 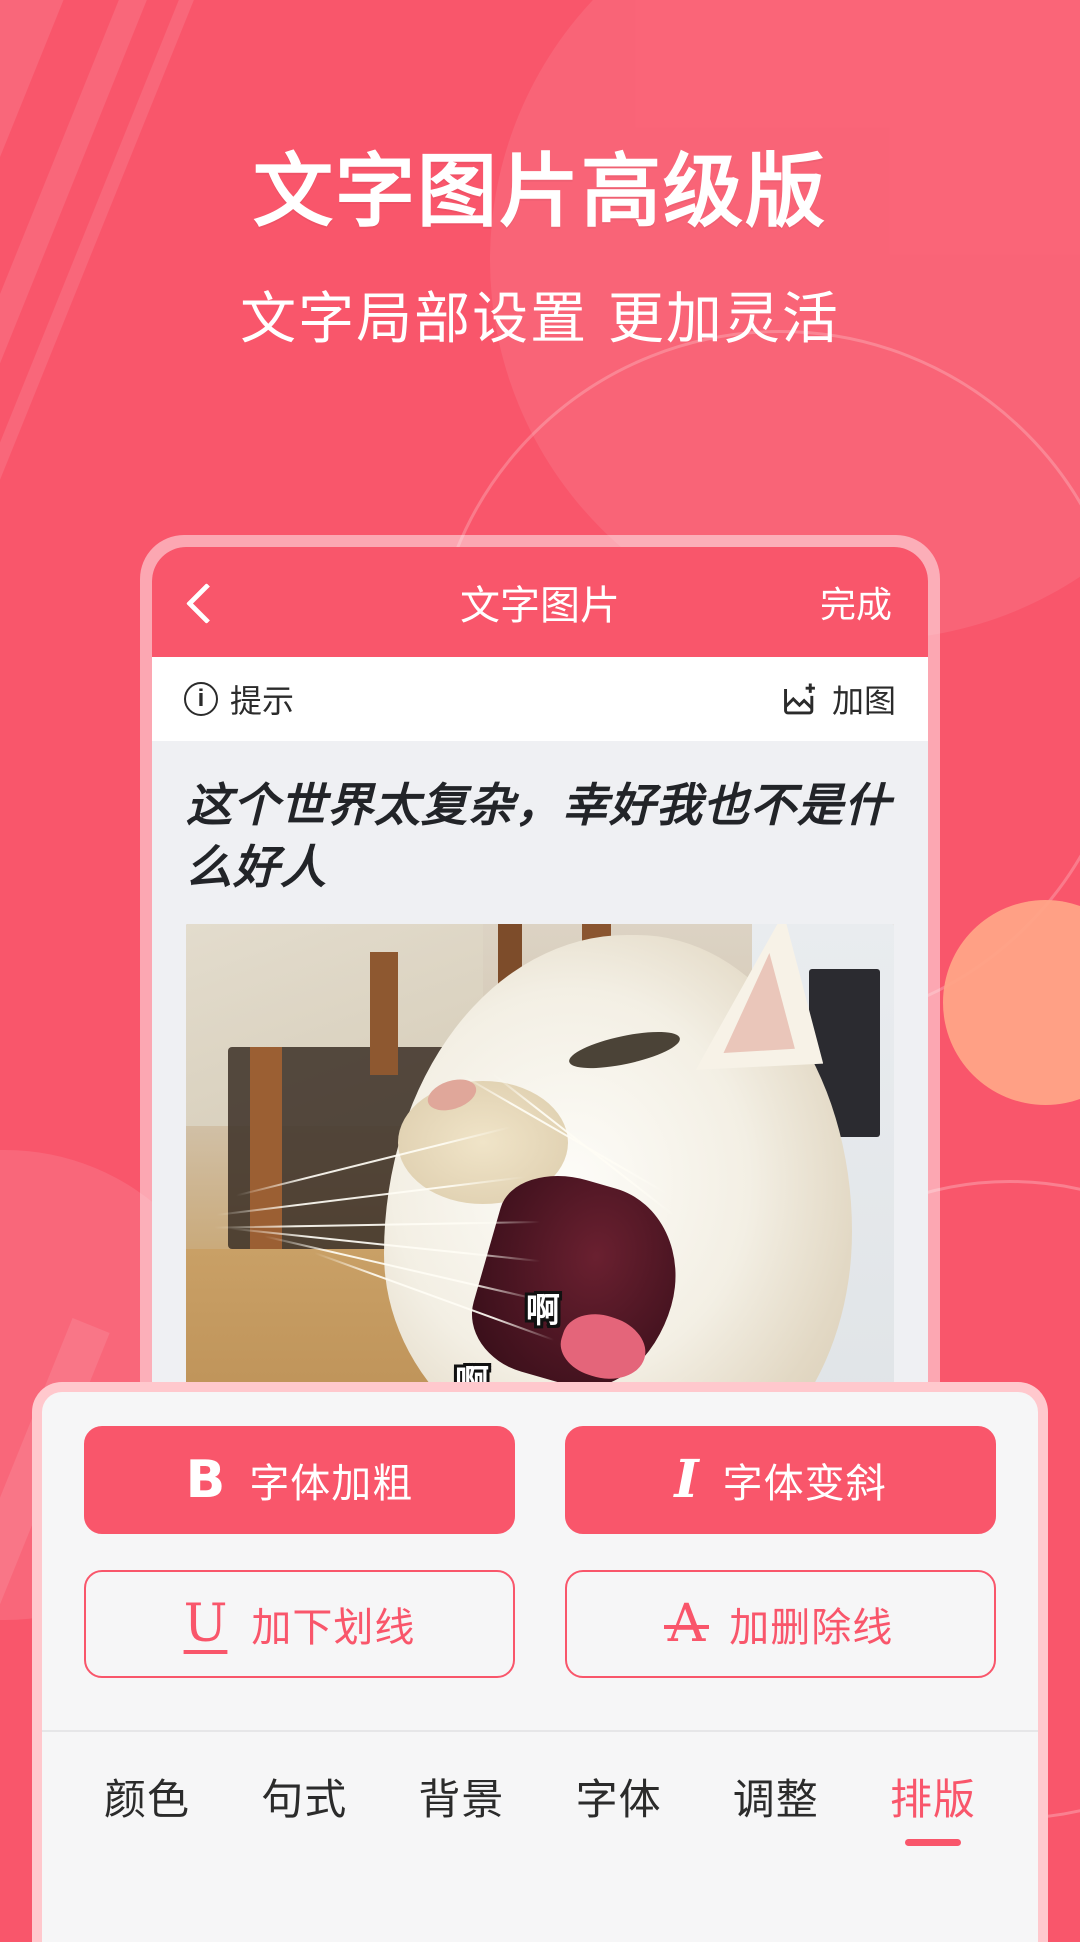 I want to click on tab-sentence-style: 句式, so click(x=304, y=1806).